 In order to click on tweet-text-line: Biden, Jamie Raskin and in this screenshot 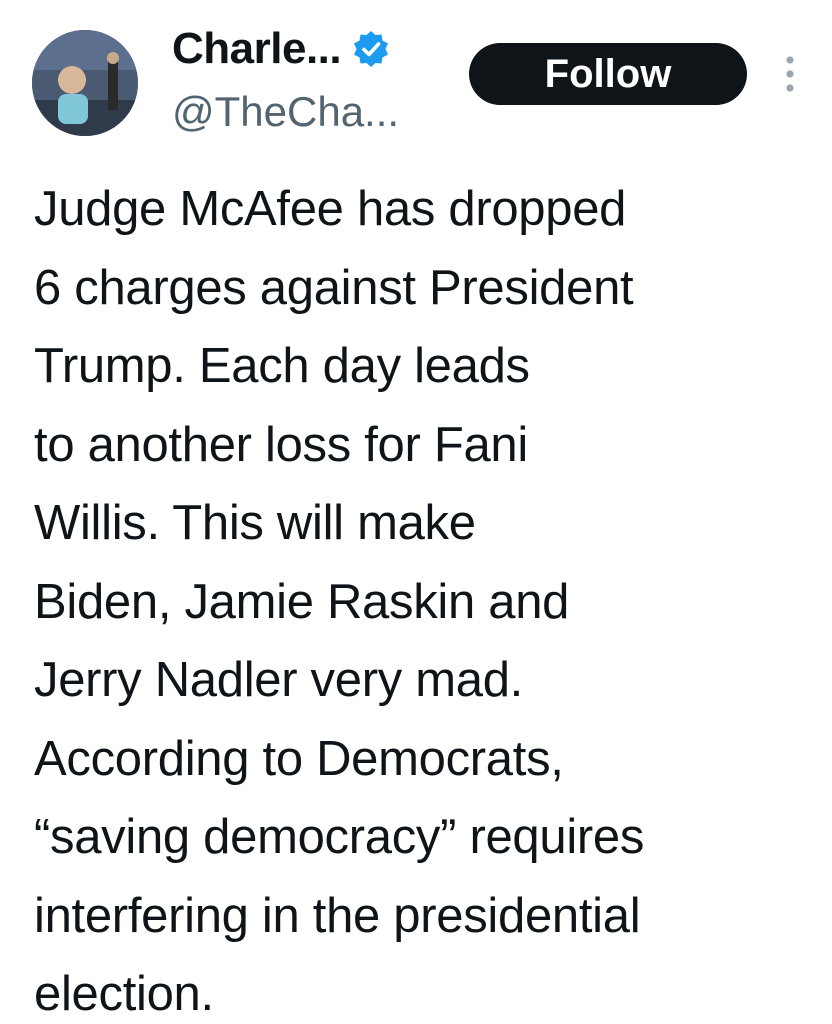, I will do `click(302, 601)`.